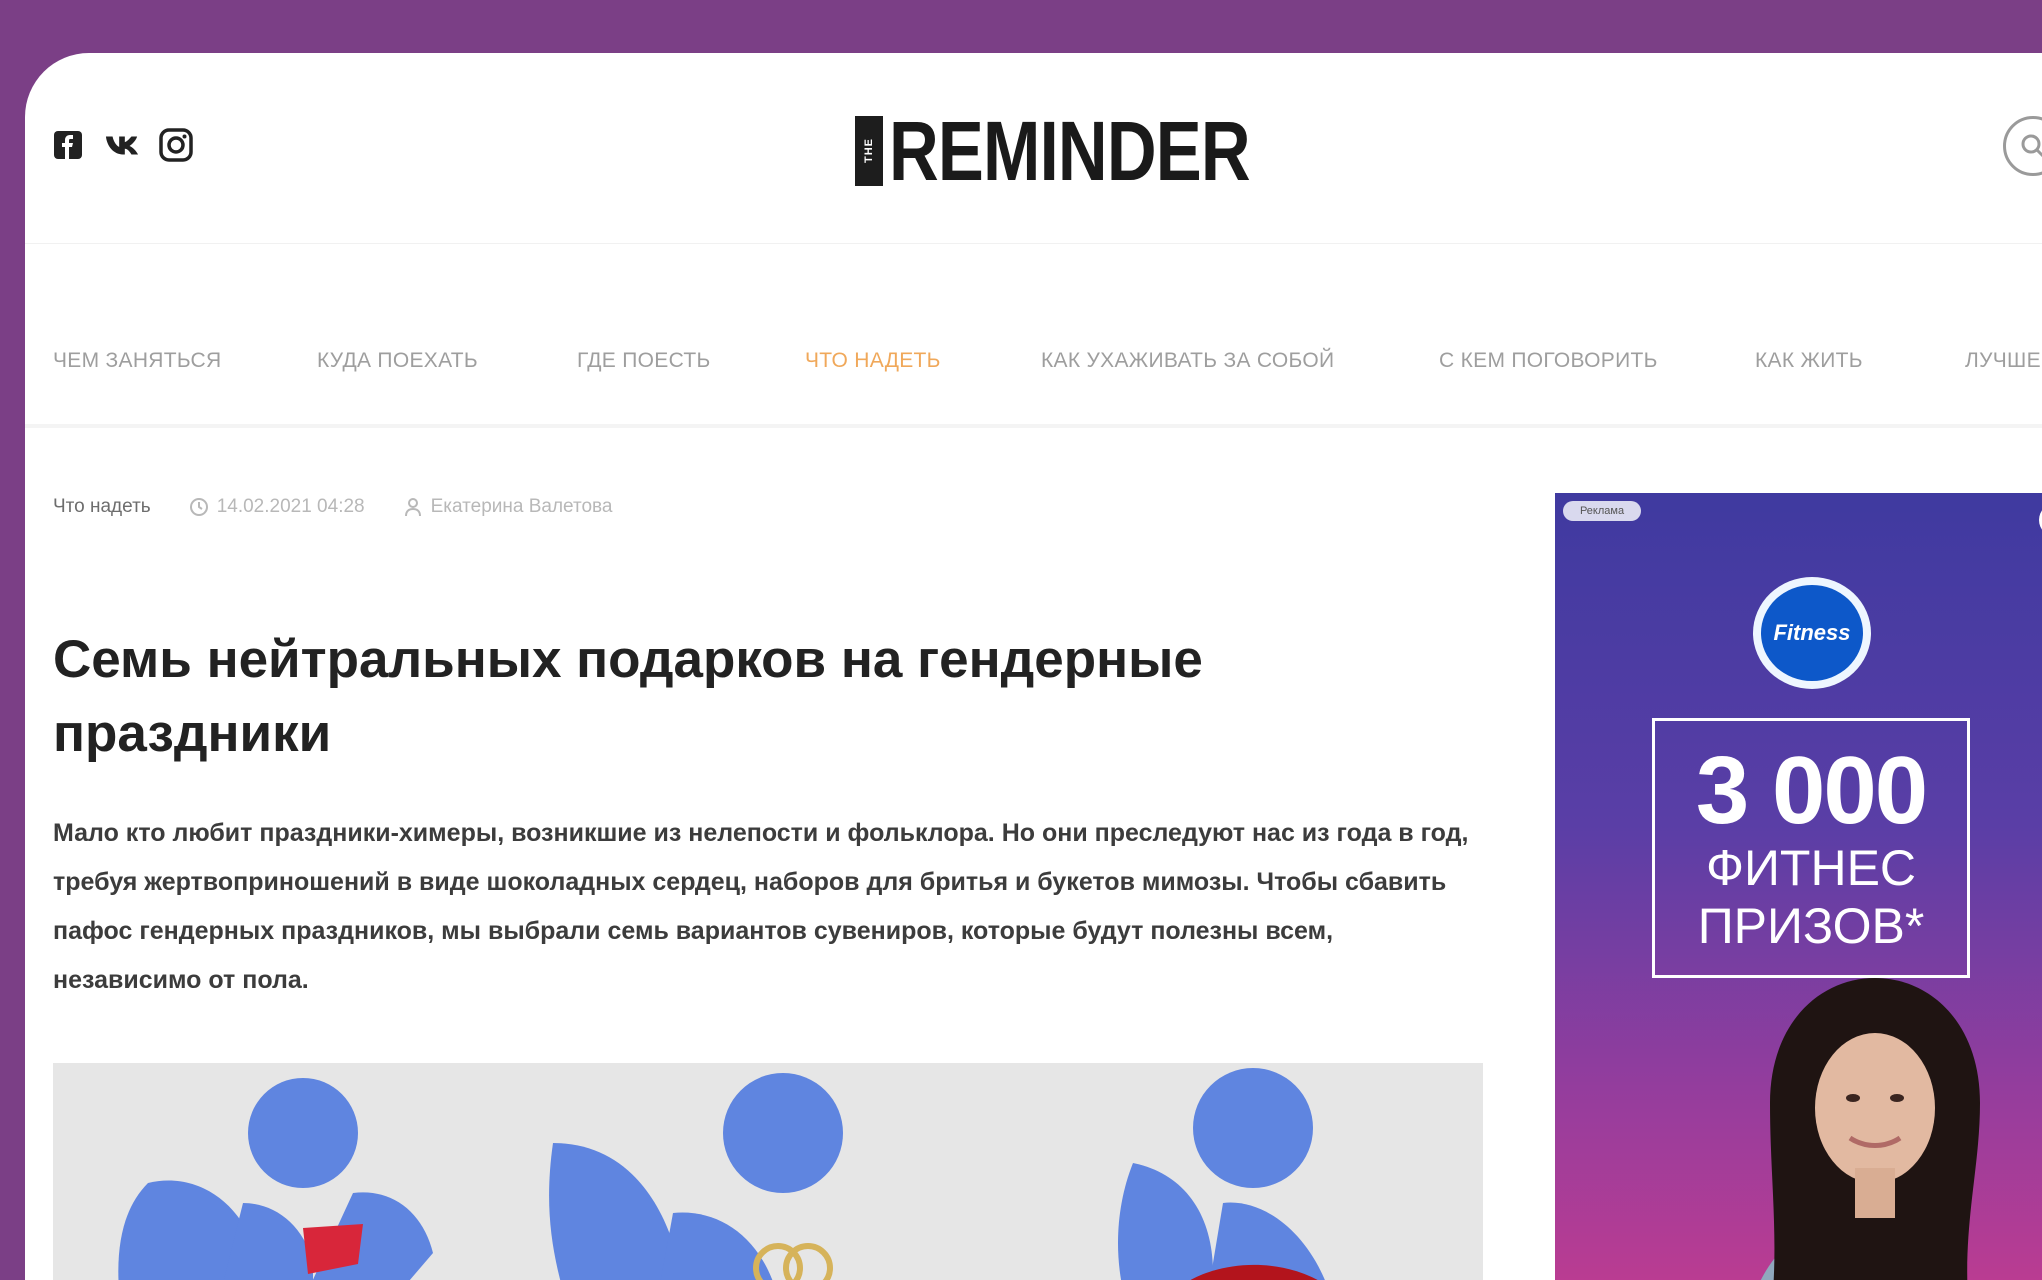  I want to click on article-date: 14.02.2021 04:28, so click(277, 507).